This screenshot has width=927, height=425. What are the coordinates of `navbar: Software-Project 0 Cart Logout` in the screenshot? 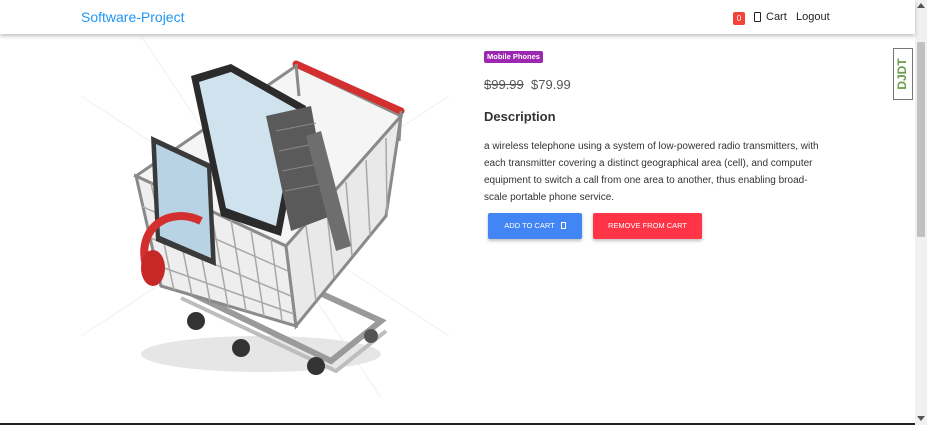 It's located at (457, 17).